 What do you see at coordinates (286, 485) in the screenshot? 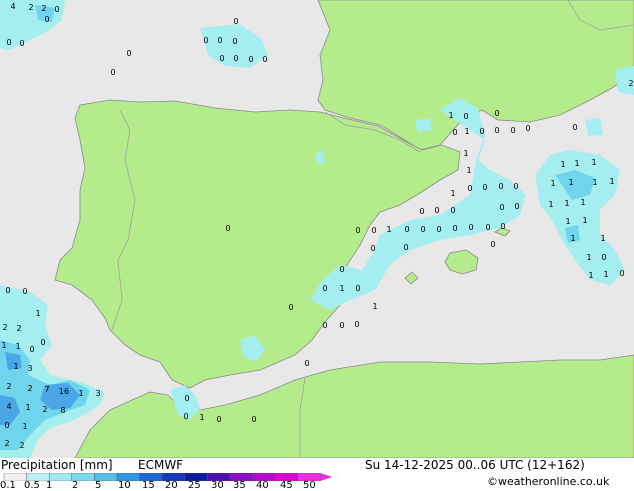
I see `scale-tick-label: 45` at bounding box center [286, 485].